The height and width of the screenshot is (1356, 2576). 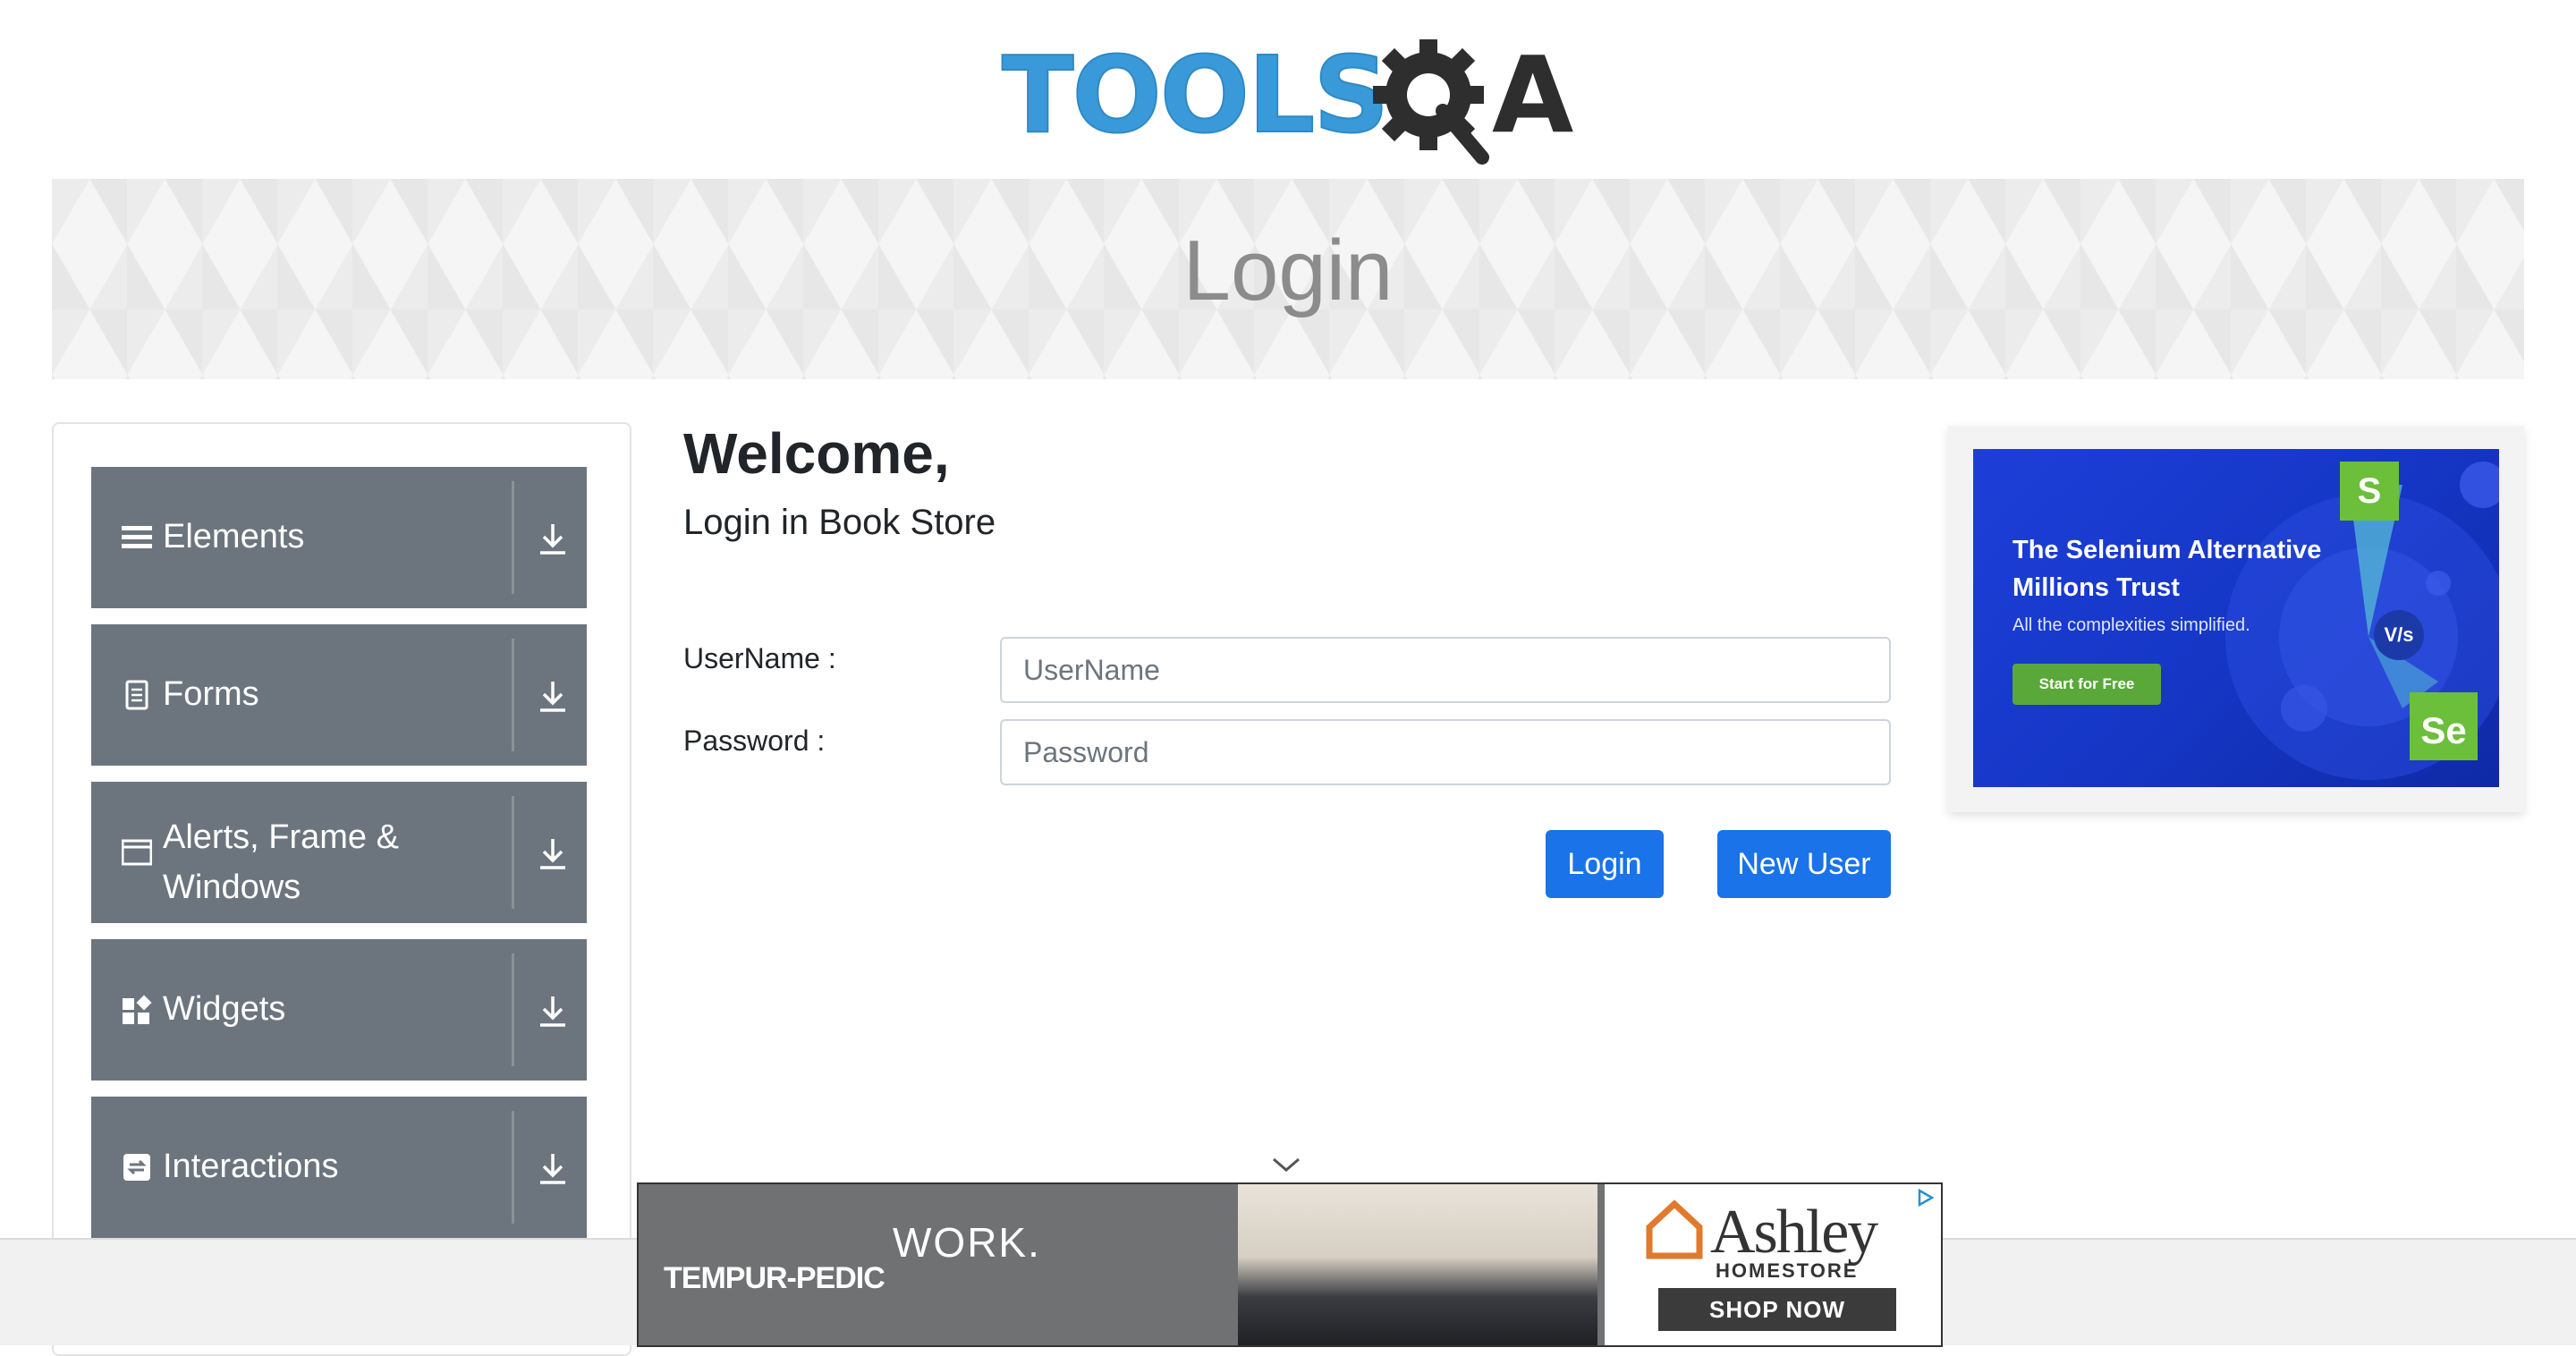 I want to click on ad-subtitle: All the complexities simplified., so click(x=2131, y=625).